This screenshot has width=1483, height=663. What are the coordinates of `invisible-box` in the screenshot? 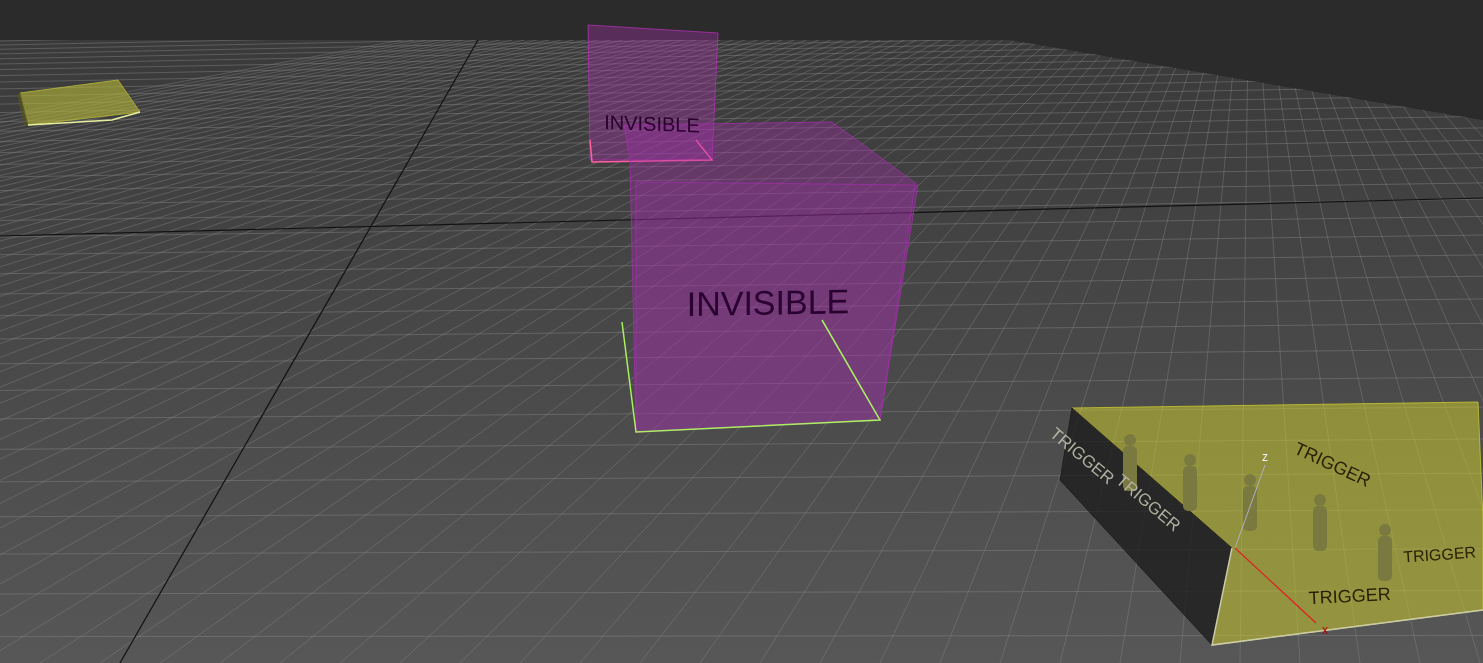 It's located at (653, 93).